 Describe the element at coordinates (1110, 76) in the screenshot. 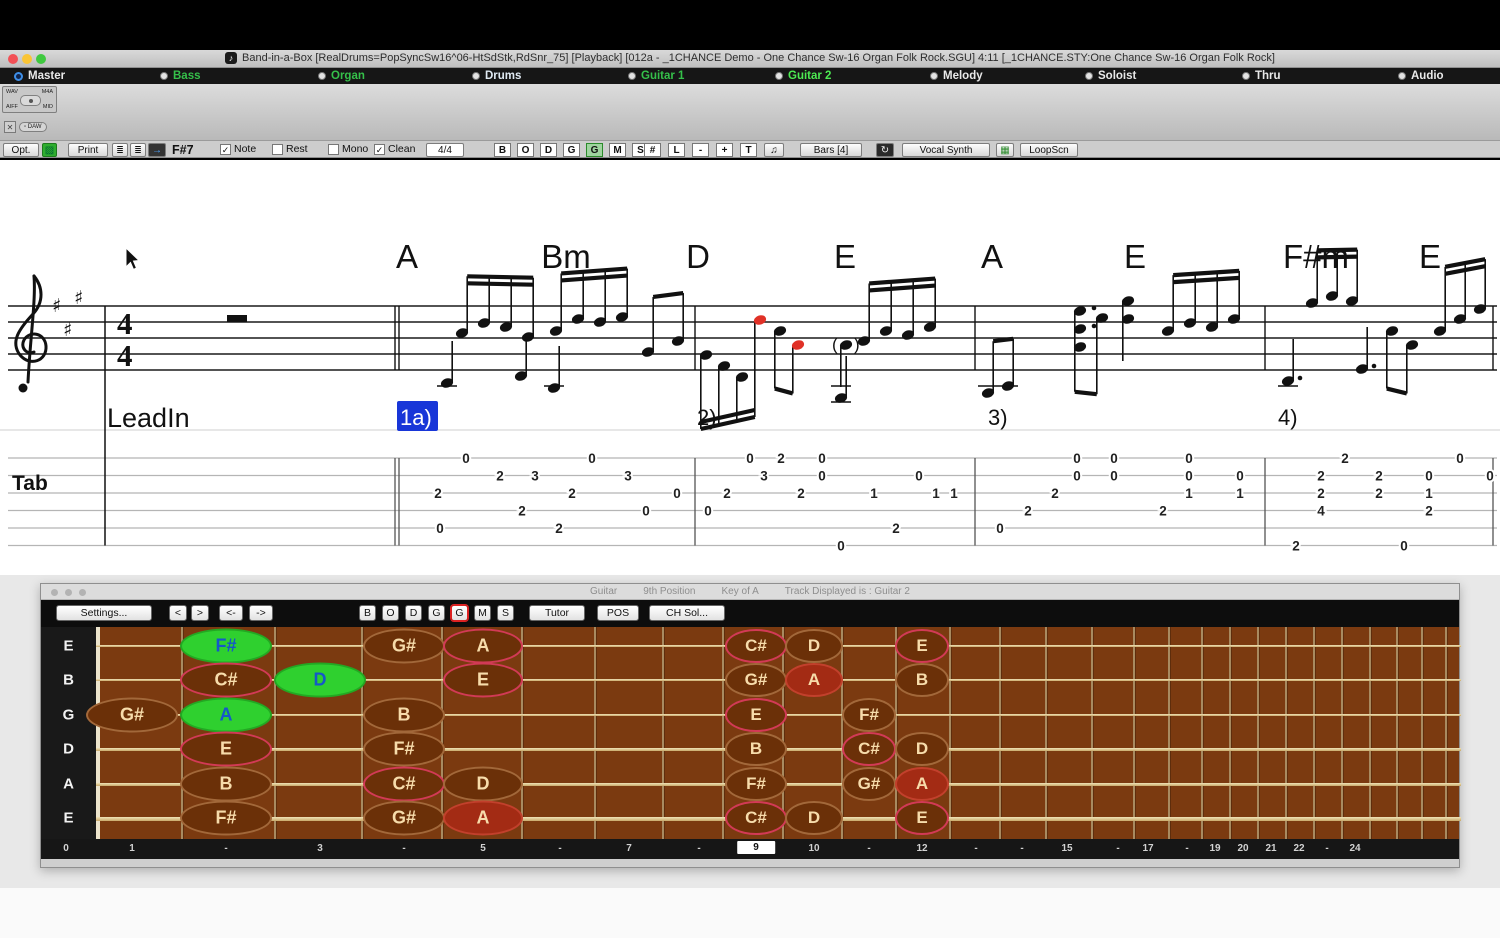

I see `track-button-soloist: Soloist` at that location.